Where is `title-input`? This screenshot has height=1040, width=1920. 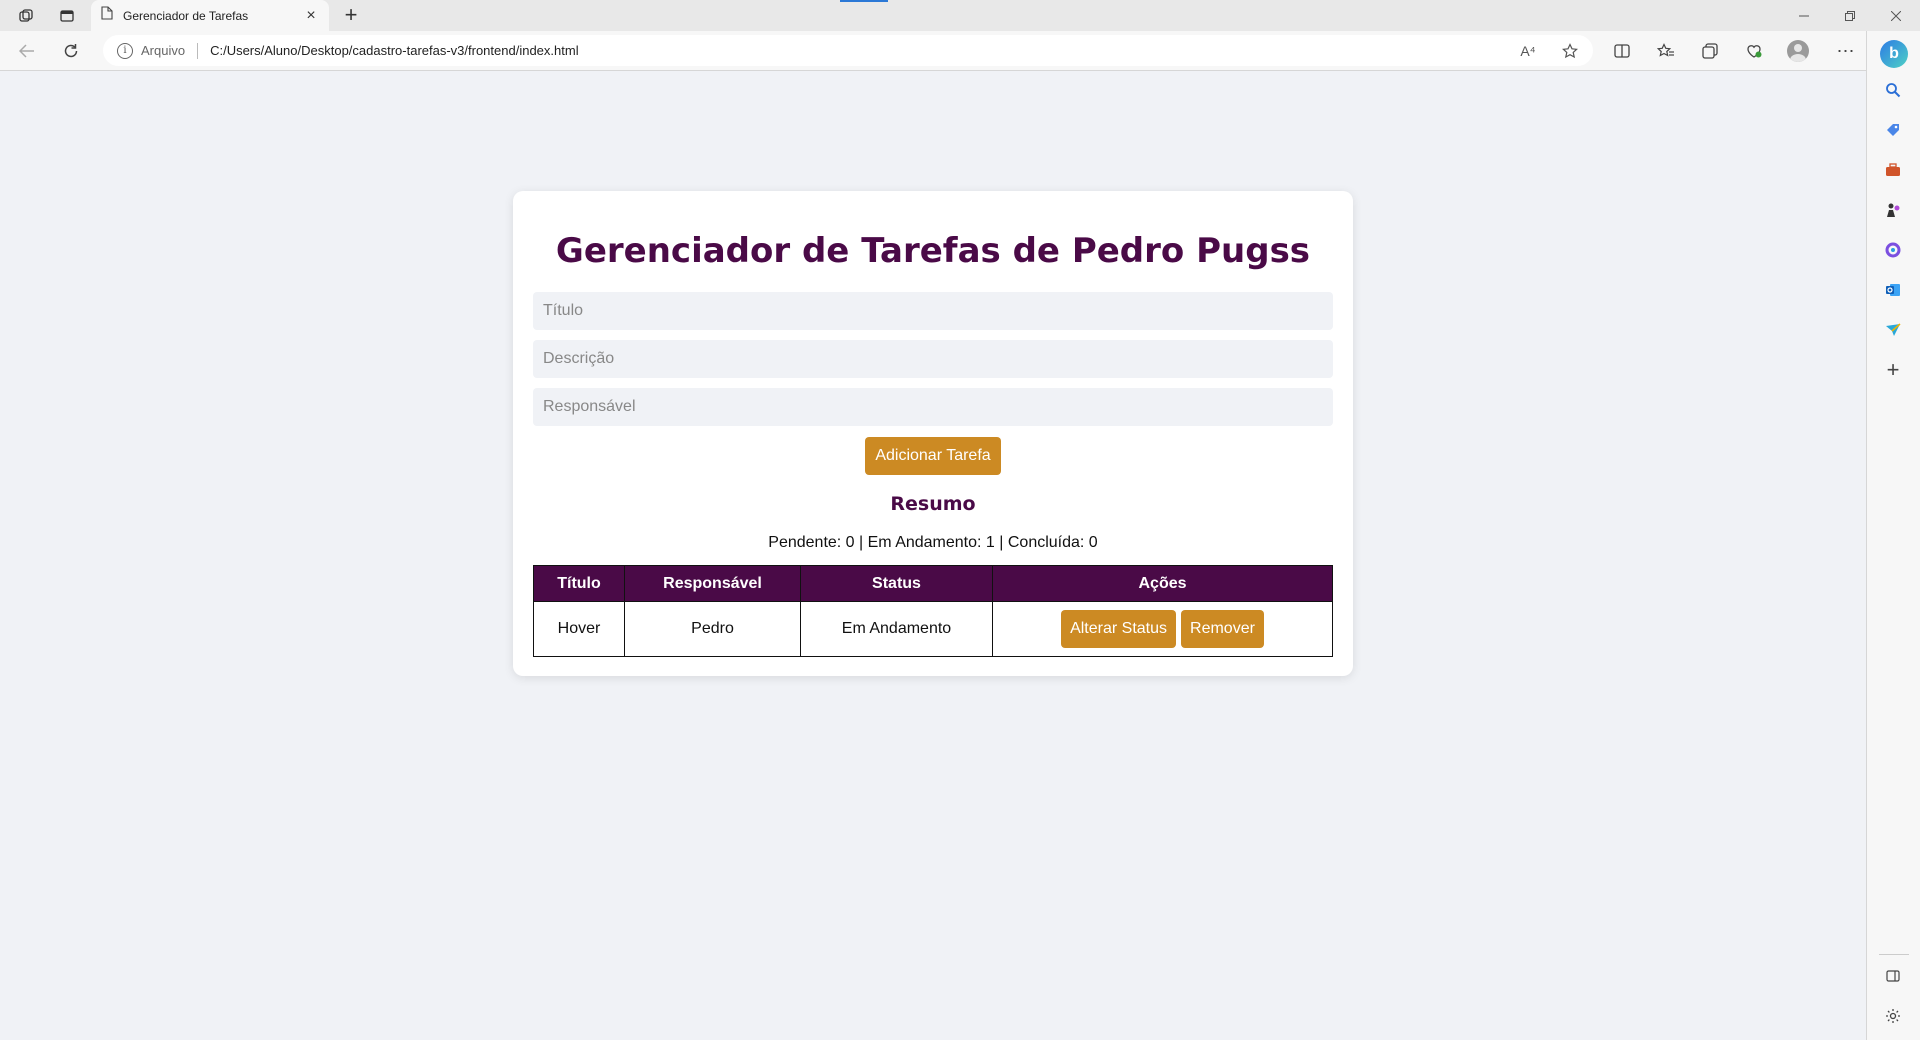 title-input is located at coordinates (933, 311).